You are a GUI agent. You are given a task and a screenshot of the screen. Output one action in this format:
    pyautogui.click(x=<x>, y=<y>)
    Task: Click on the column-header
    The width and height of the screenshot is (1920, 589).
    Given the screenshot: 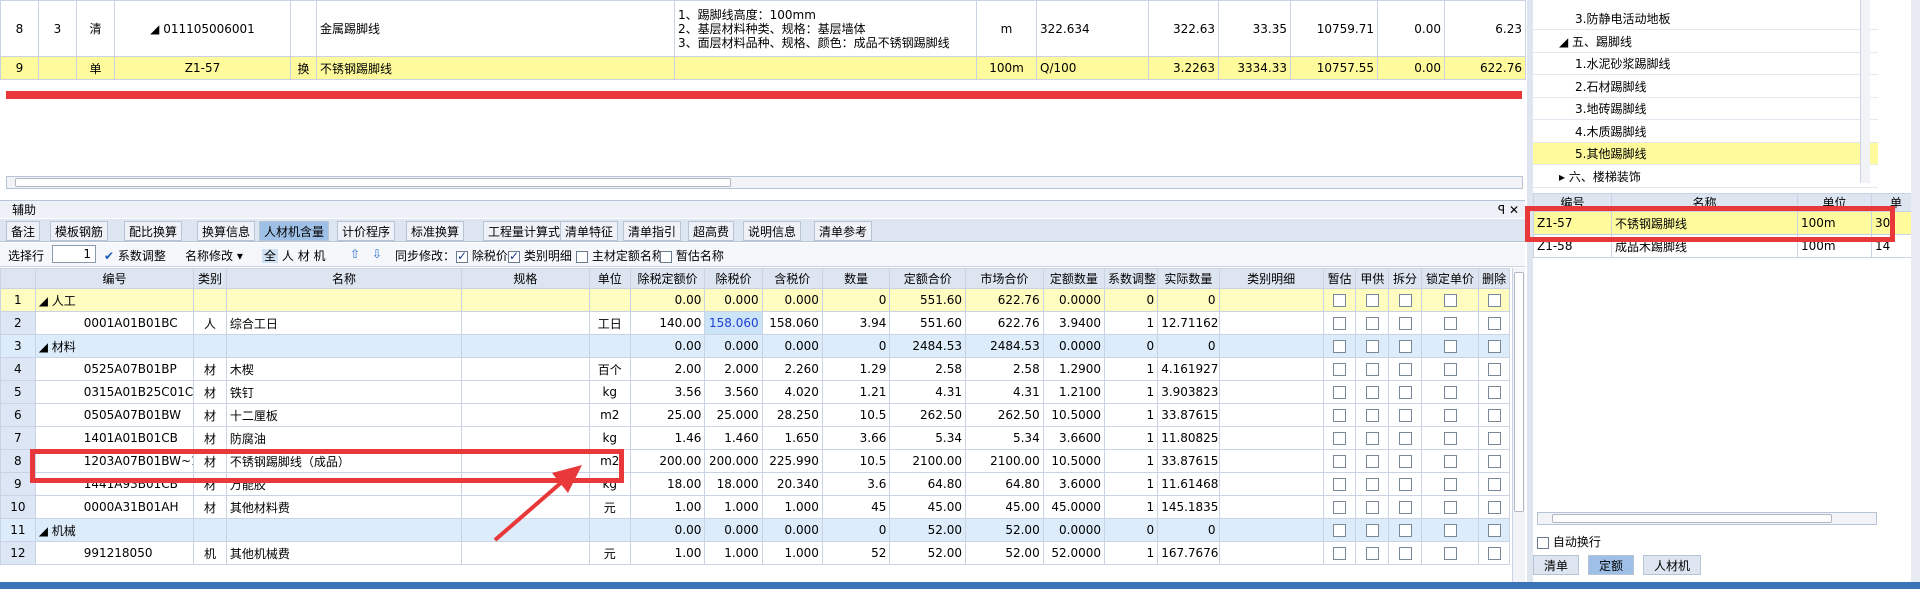 What is the action you would take?
    pyautogui.click(x=18, y=278)
    